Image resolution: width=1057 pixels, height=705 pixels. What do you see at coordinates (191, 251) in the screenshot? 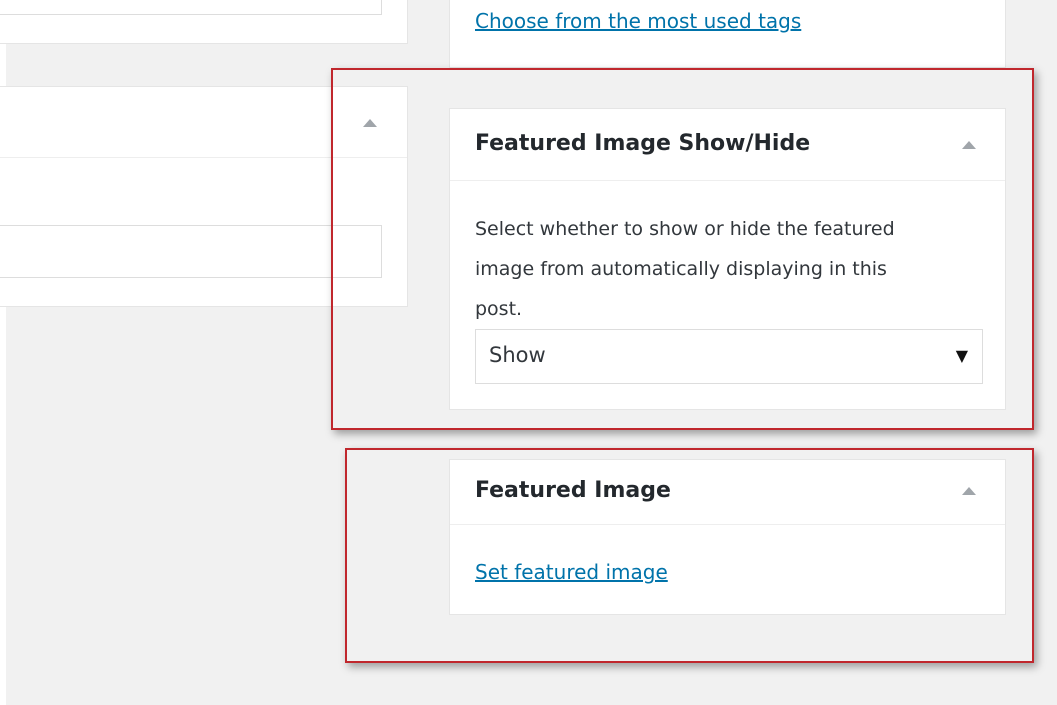
I see `left-box-input` at bounding box center [191, 251].